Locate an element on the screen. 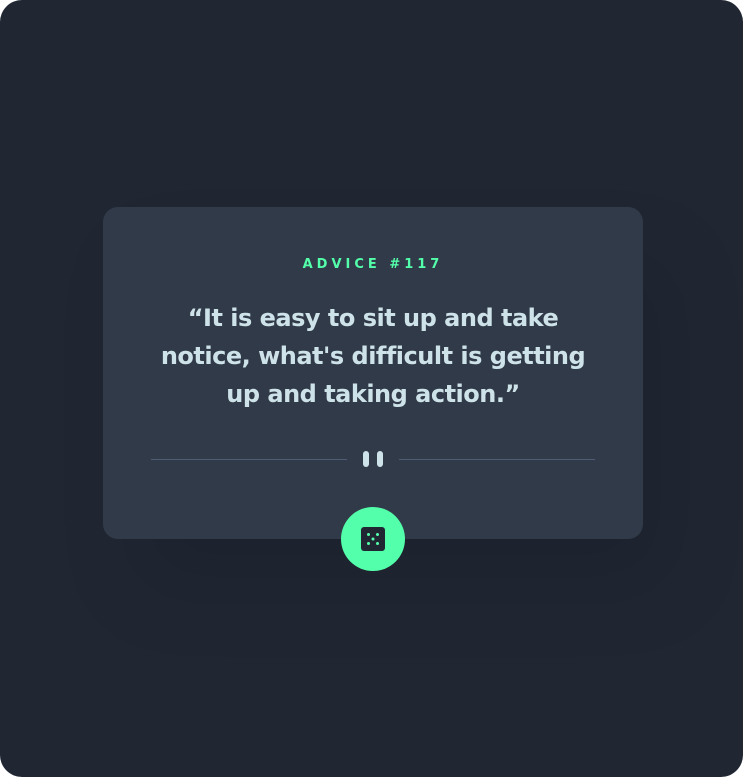  advice-title: ADVICE #117 is located at coordinates (373, 264).